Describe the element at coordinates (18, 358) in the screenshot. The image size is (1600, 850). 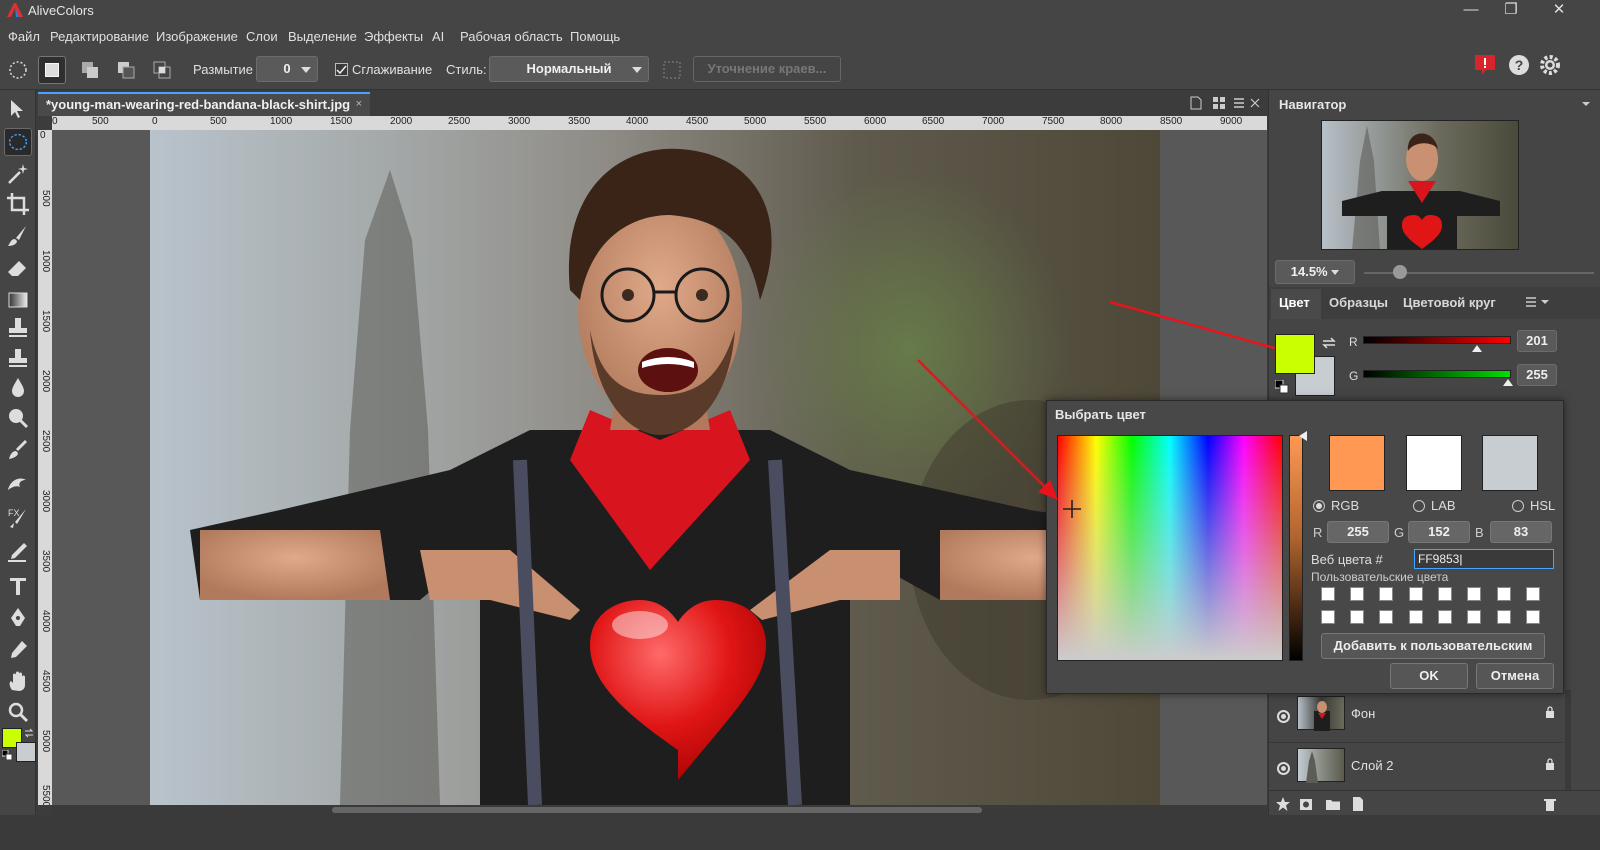
I see `healing-stamp-tool-icon` at that location.